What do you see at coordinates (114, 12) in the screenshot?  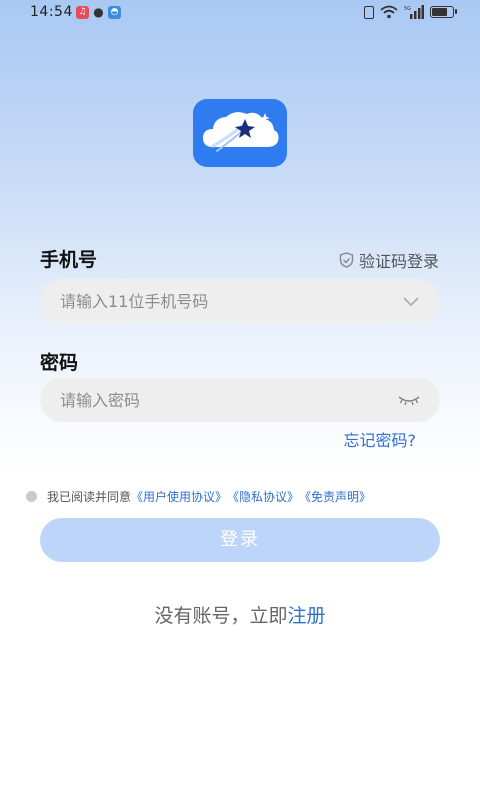 I see `app-icon: ◓` at bounding box center [114, 12].